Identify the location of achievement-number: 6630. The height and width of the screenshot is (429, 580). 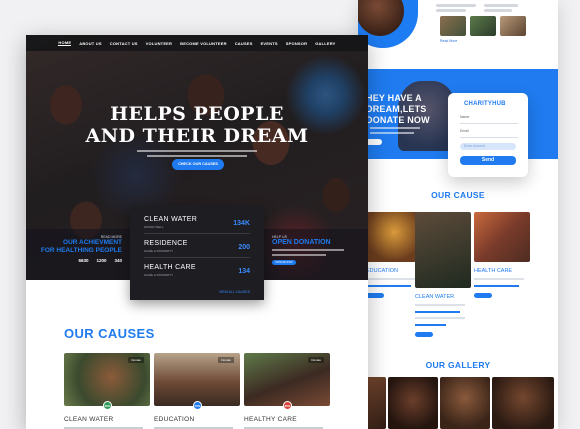
(83, 260).